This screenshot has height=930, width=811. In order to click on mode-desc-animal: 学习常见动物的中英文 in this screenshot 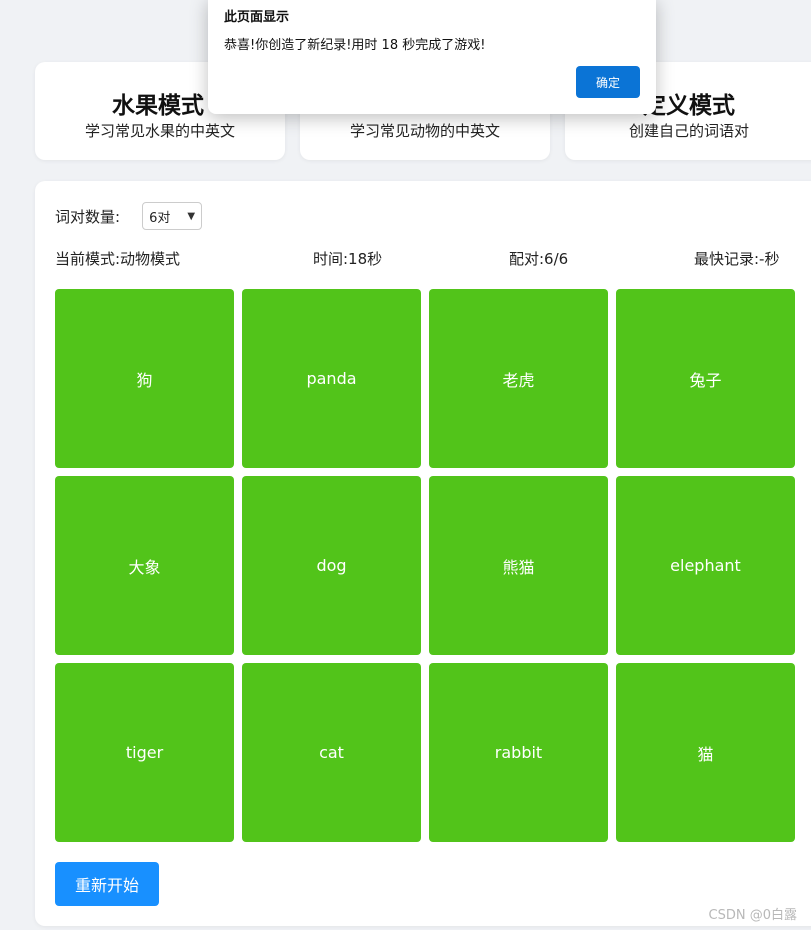, I will do `click(424, 131)`.